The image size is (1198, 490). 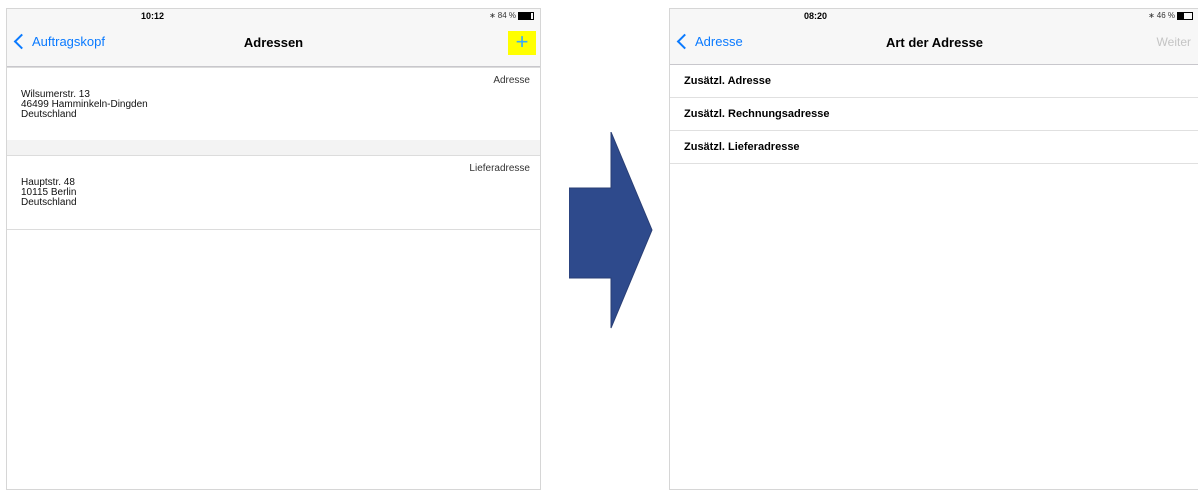 I want to click on nav-bar: Auftragskopf Adressen +, so click(x=273, y=45).